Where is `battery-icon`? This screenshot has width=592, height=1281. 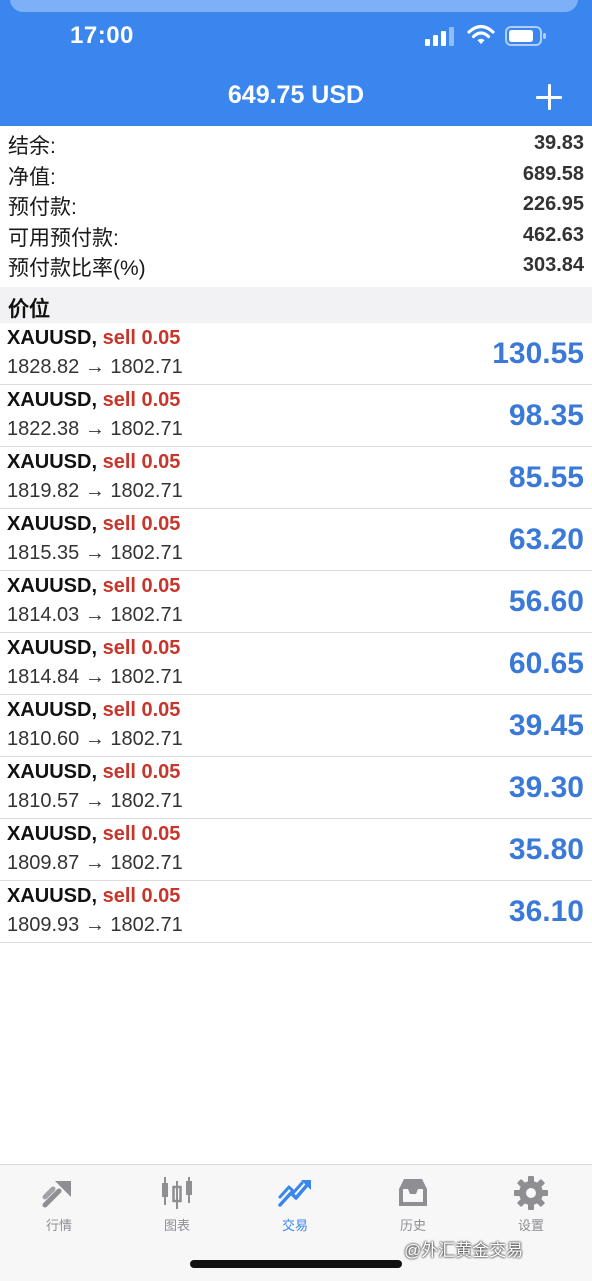 battery-icon is located at coordinates (525, 36).